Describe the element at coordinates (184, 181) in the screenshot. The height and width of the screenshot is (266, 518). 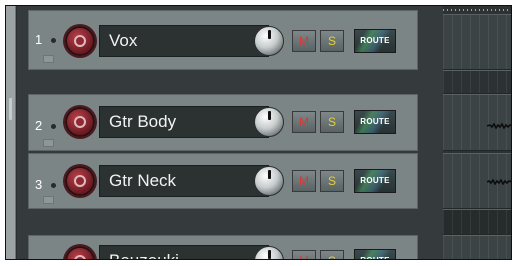
I see `track-name-field: Gtr Neck` at that location.